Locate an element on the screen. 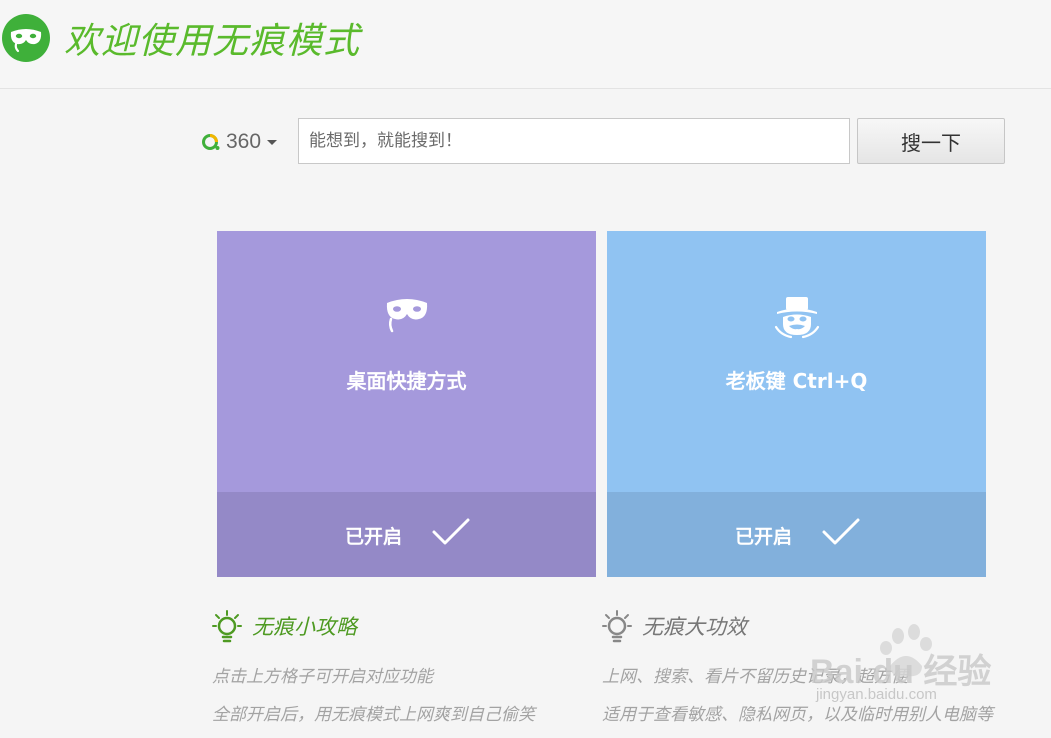 This screenshot has height=738, width=1051. tip-line: 全部开启后，用无痕模式上网爽到自己偷笑 is located at coordinates (373, 715).